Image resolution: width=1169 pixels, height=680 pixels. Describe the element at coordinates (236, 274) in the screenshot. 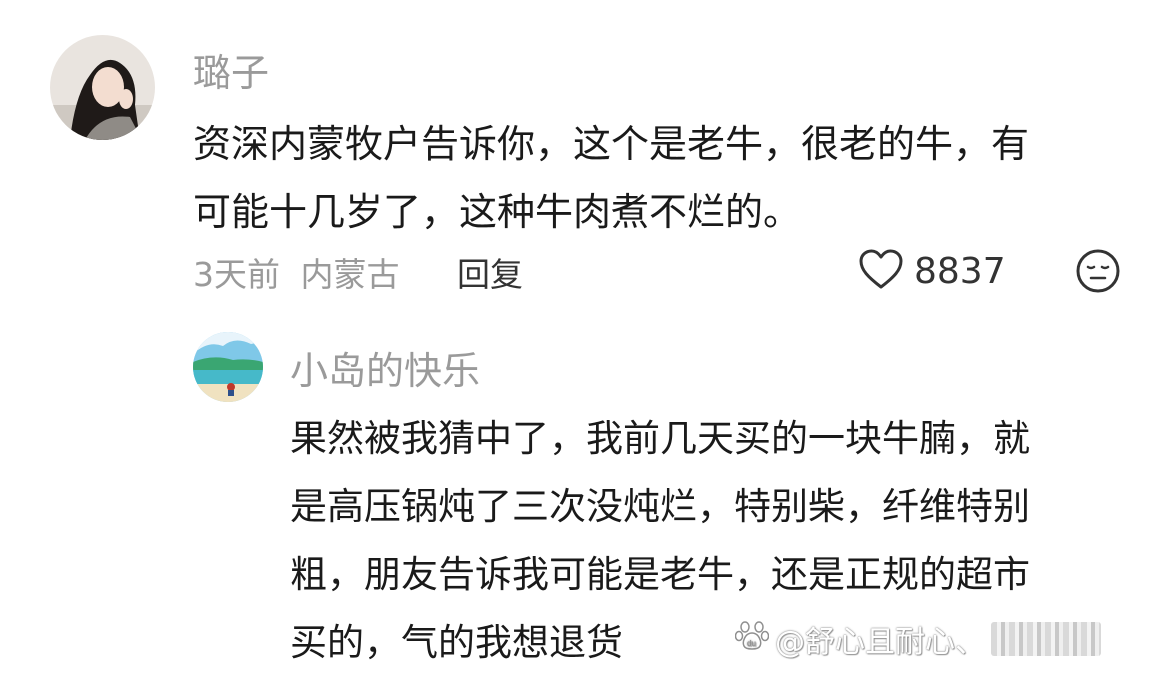

I see `comment-time: 3天前` at that location.